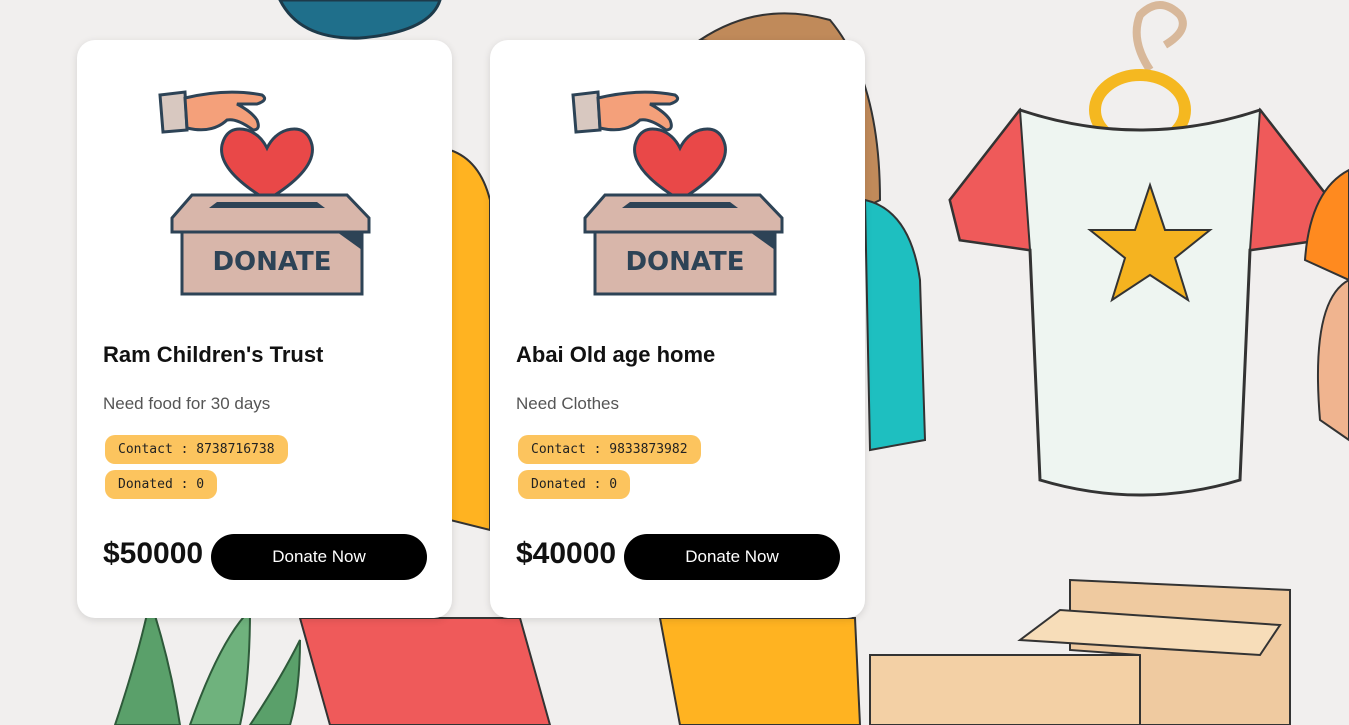 Image resolution: width=1349 pixels, height=725 pixels. Describe the element at coordinates (609, 449) in the screenshot. I see `contact-badge: Contact : 9833873982` at that location.